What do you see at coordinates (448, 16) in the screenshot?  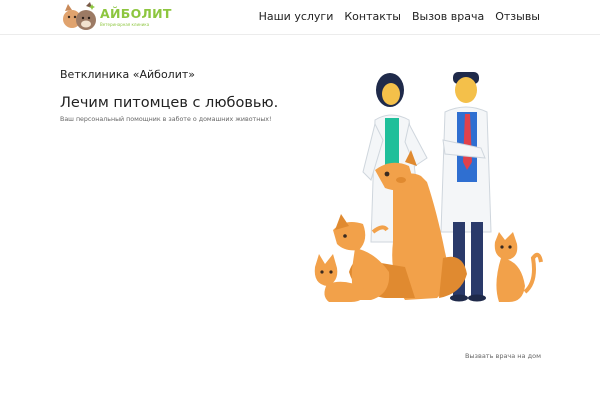 I see `nav-item-doctor-call: Вызов врача` at bounding box center [448, 16].